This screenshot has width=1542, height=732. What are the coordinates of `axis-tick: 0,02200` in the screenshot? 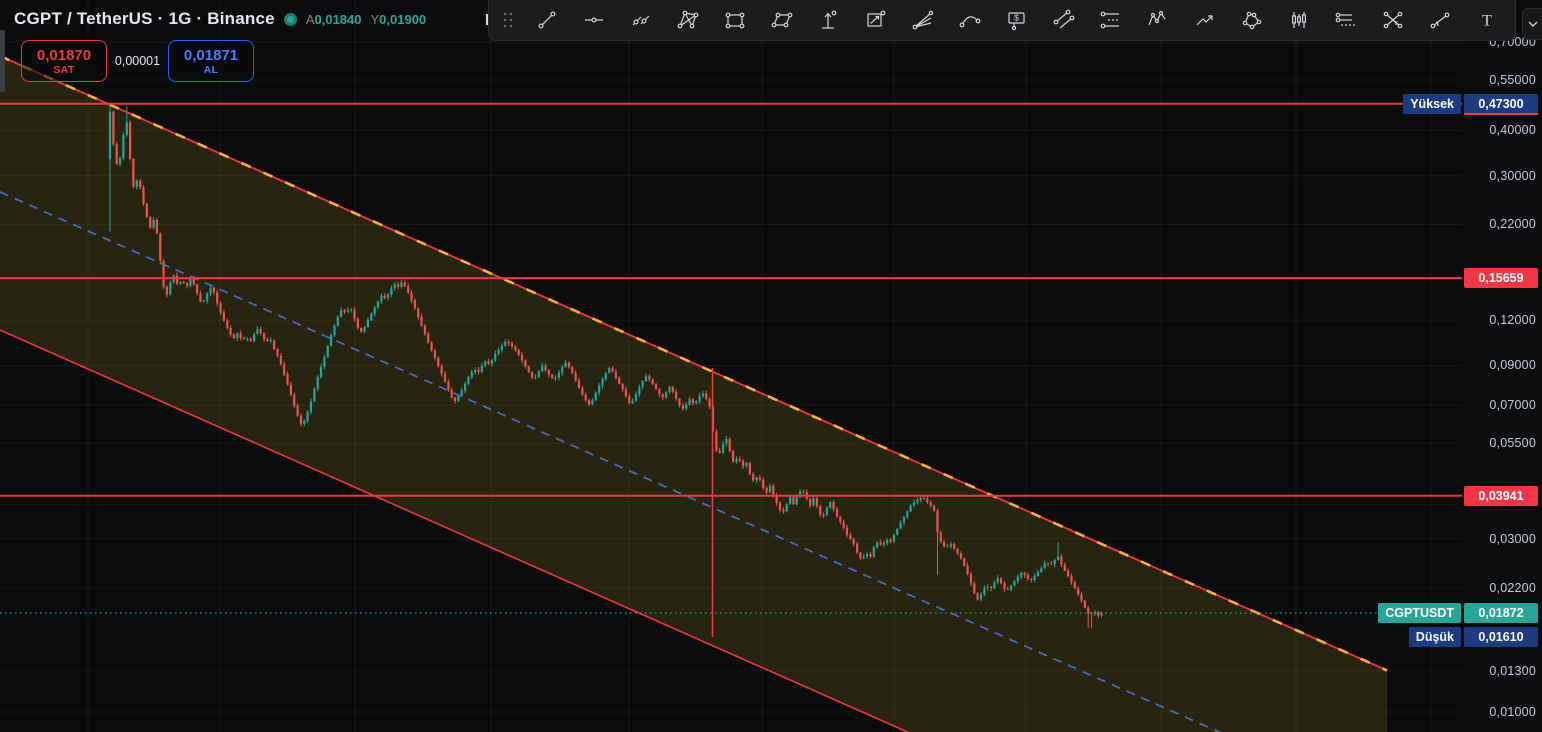 It's located at (1512, 587).